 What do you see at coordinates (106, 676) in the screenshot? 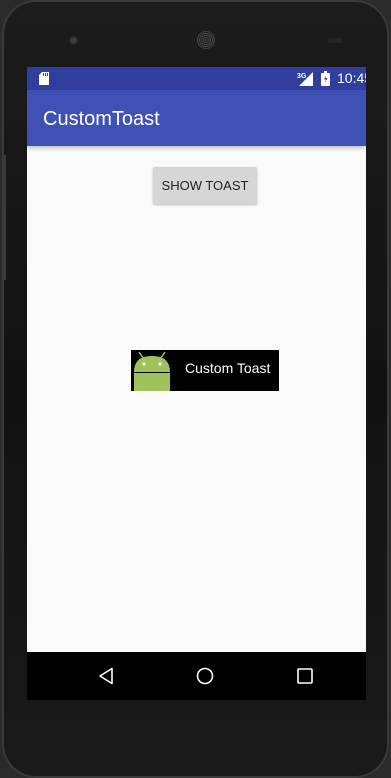
I see `back-icon` at bounding box center [106, 676].